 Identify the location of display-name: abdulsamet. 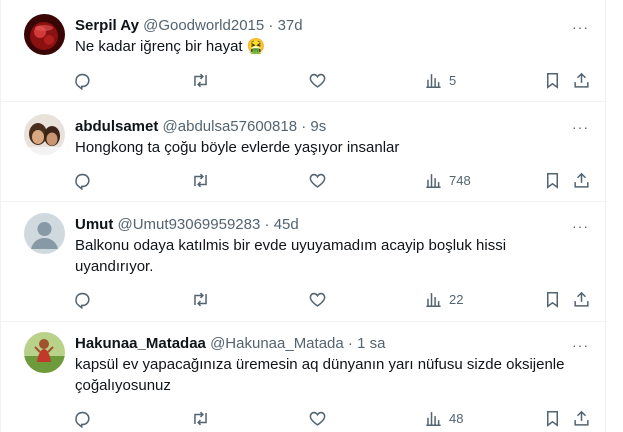
(116, 126).